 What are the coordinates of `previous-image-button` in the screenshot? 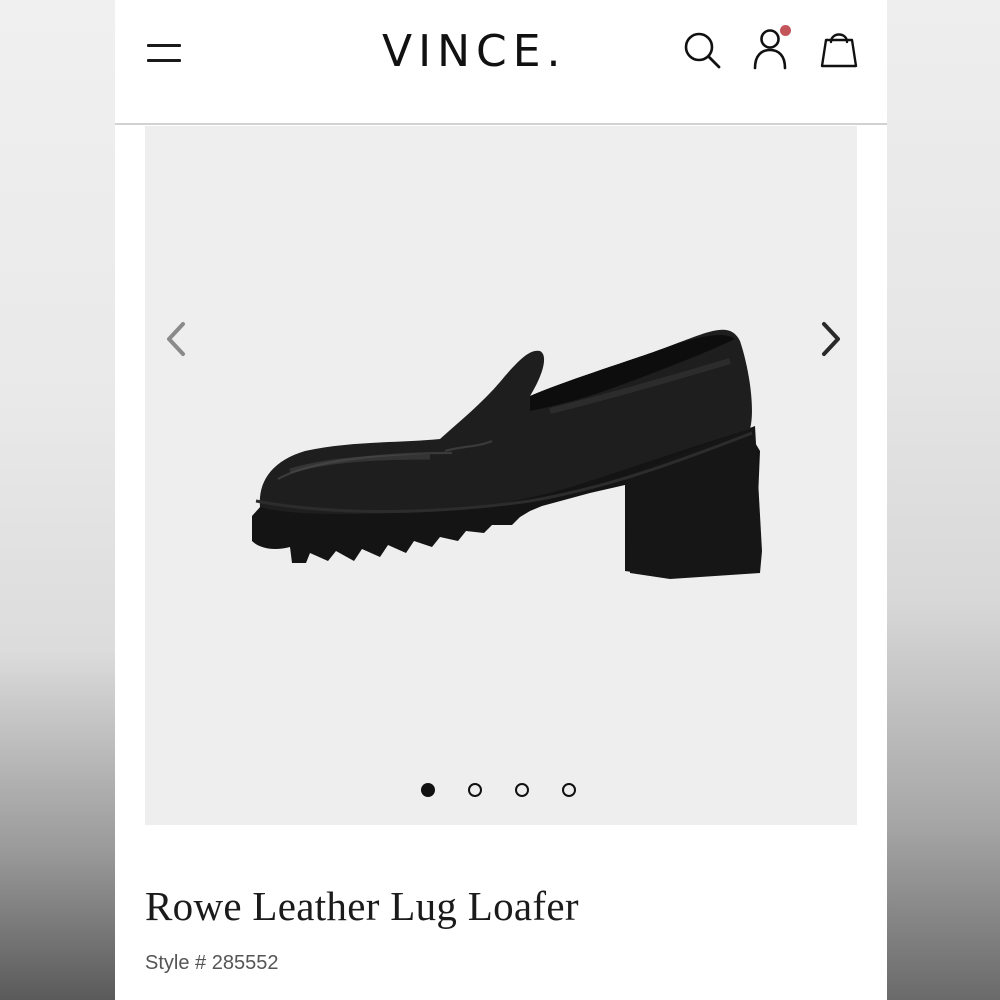 It's located at (177, 339).